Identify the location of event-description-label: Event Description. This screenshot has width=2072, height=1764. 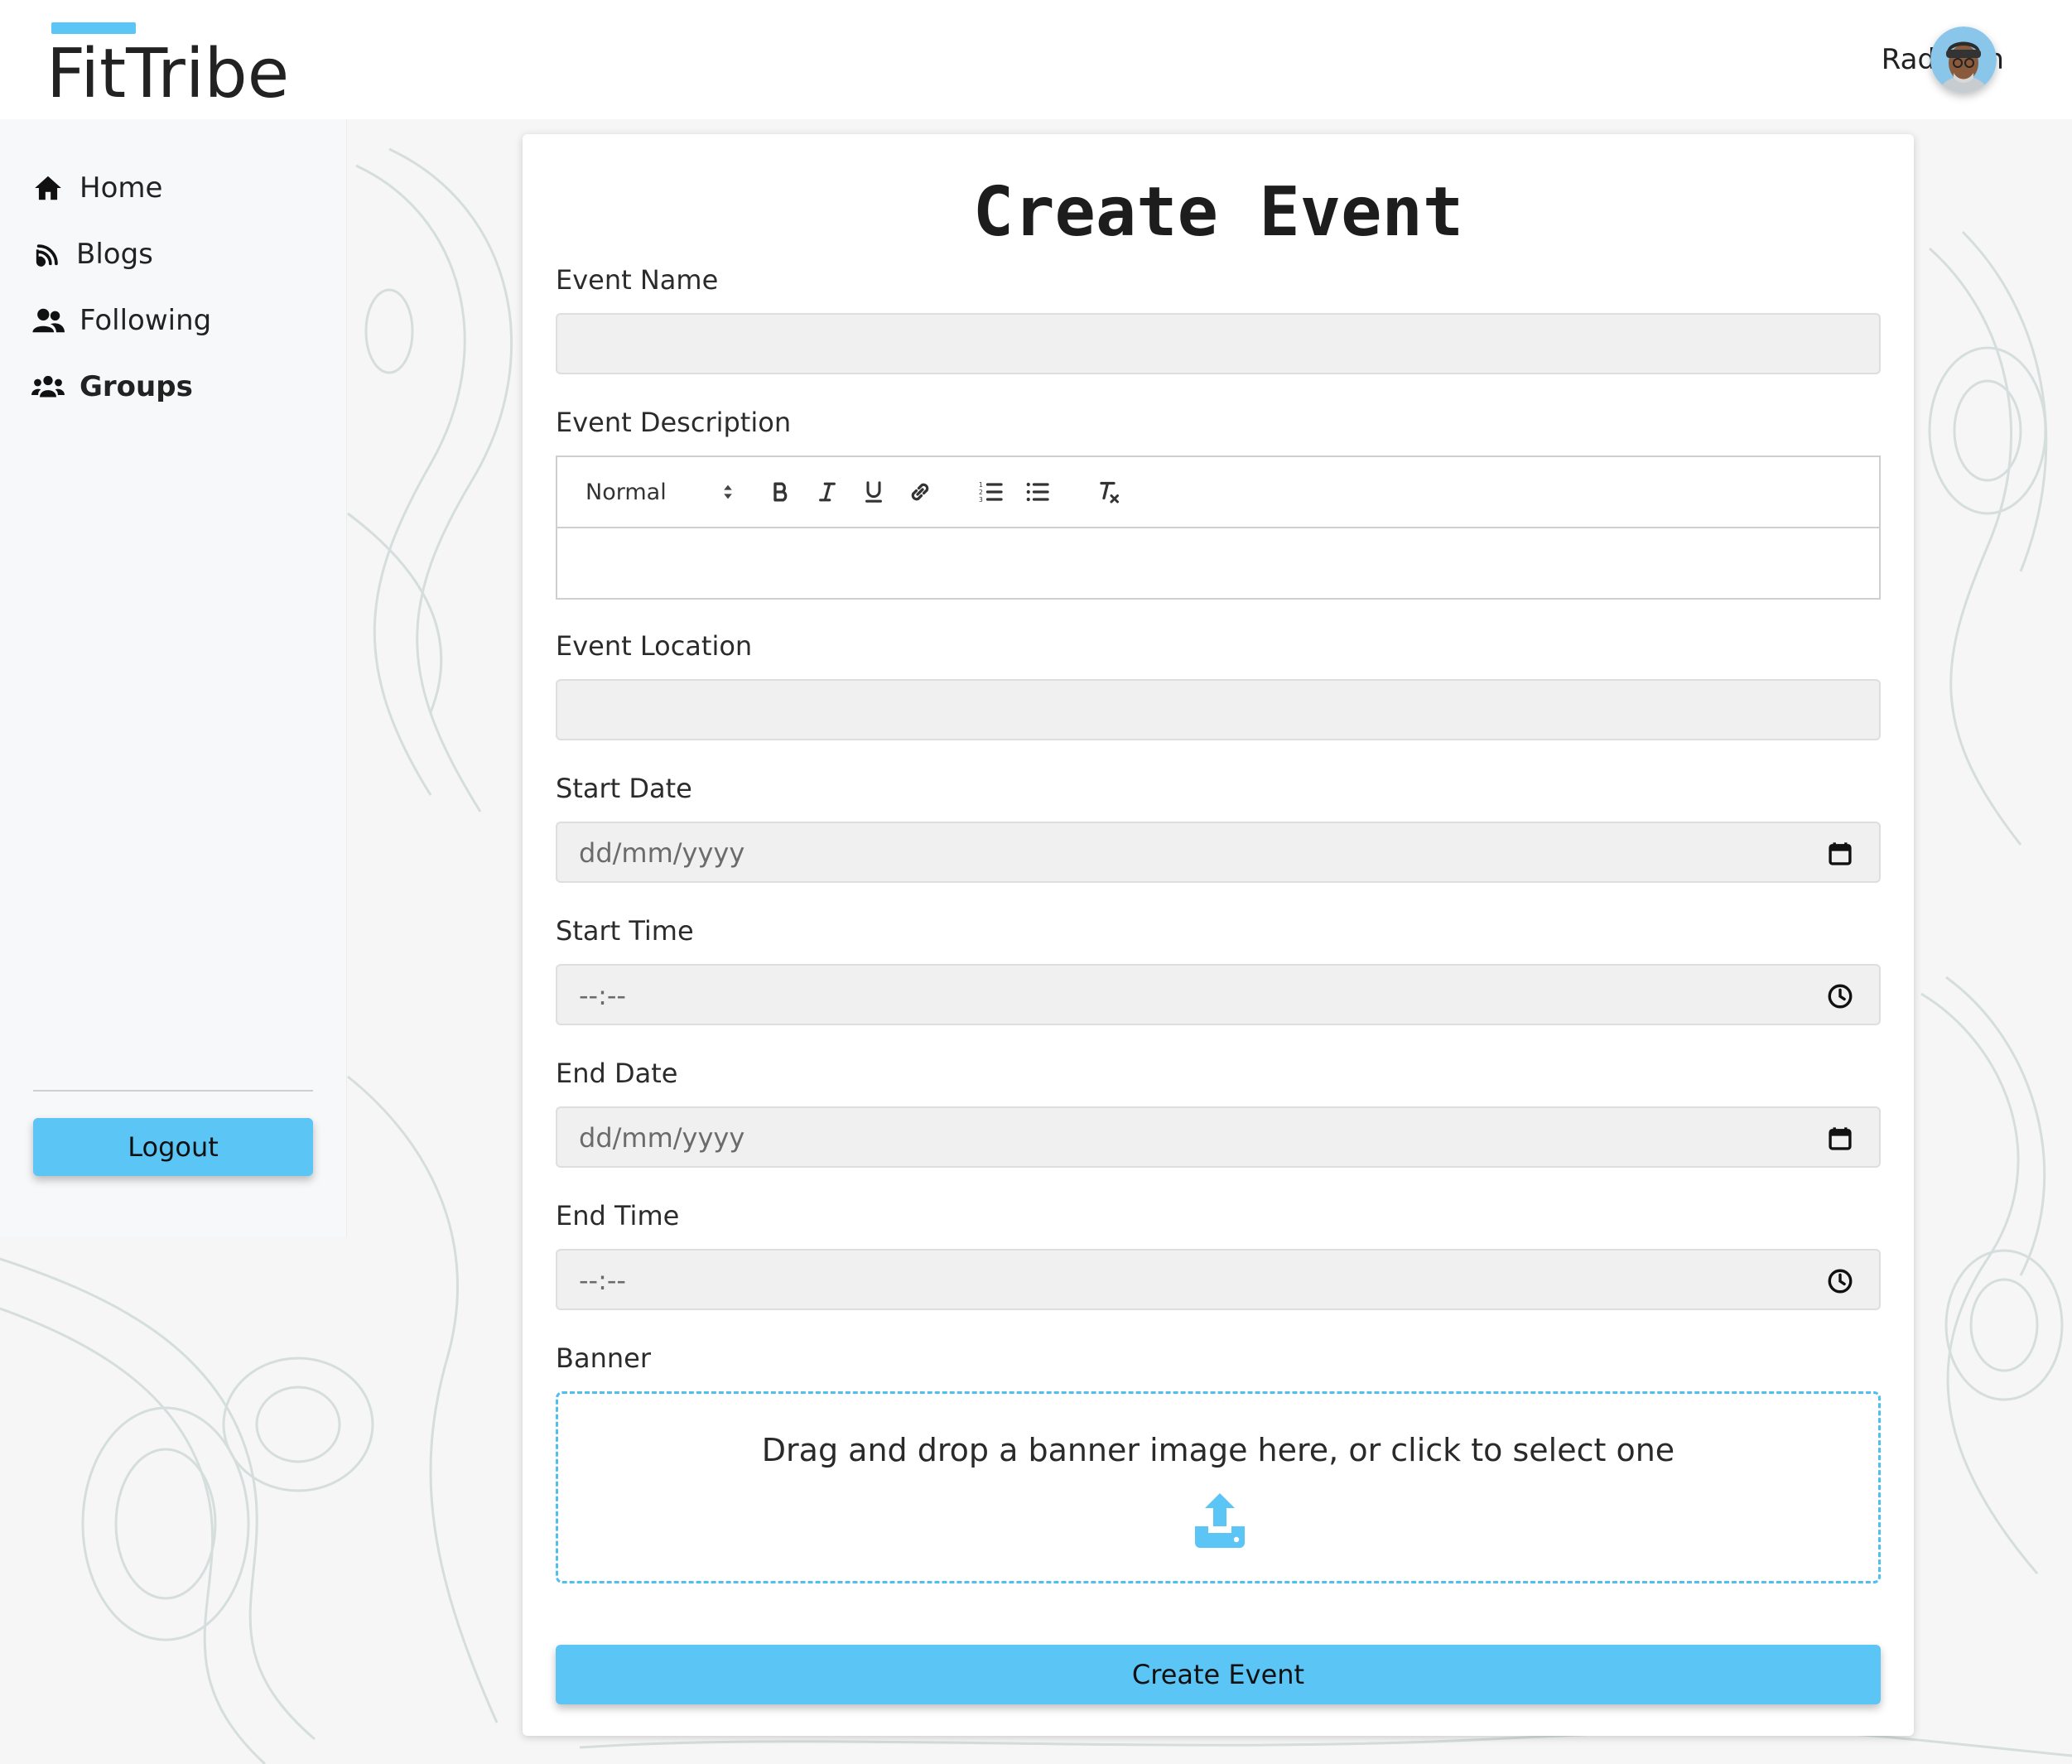
(674, 422).